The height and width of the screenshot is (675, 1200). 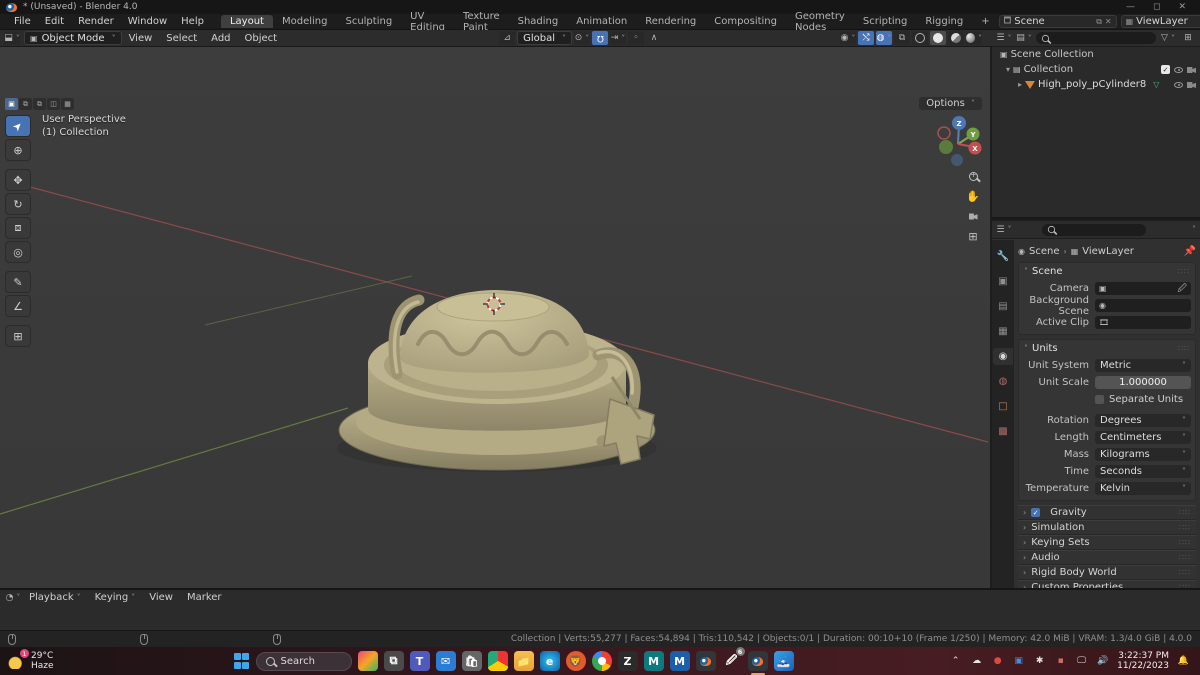 I want to click on chrome-icon, so click(x=601, y=661).